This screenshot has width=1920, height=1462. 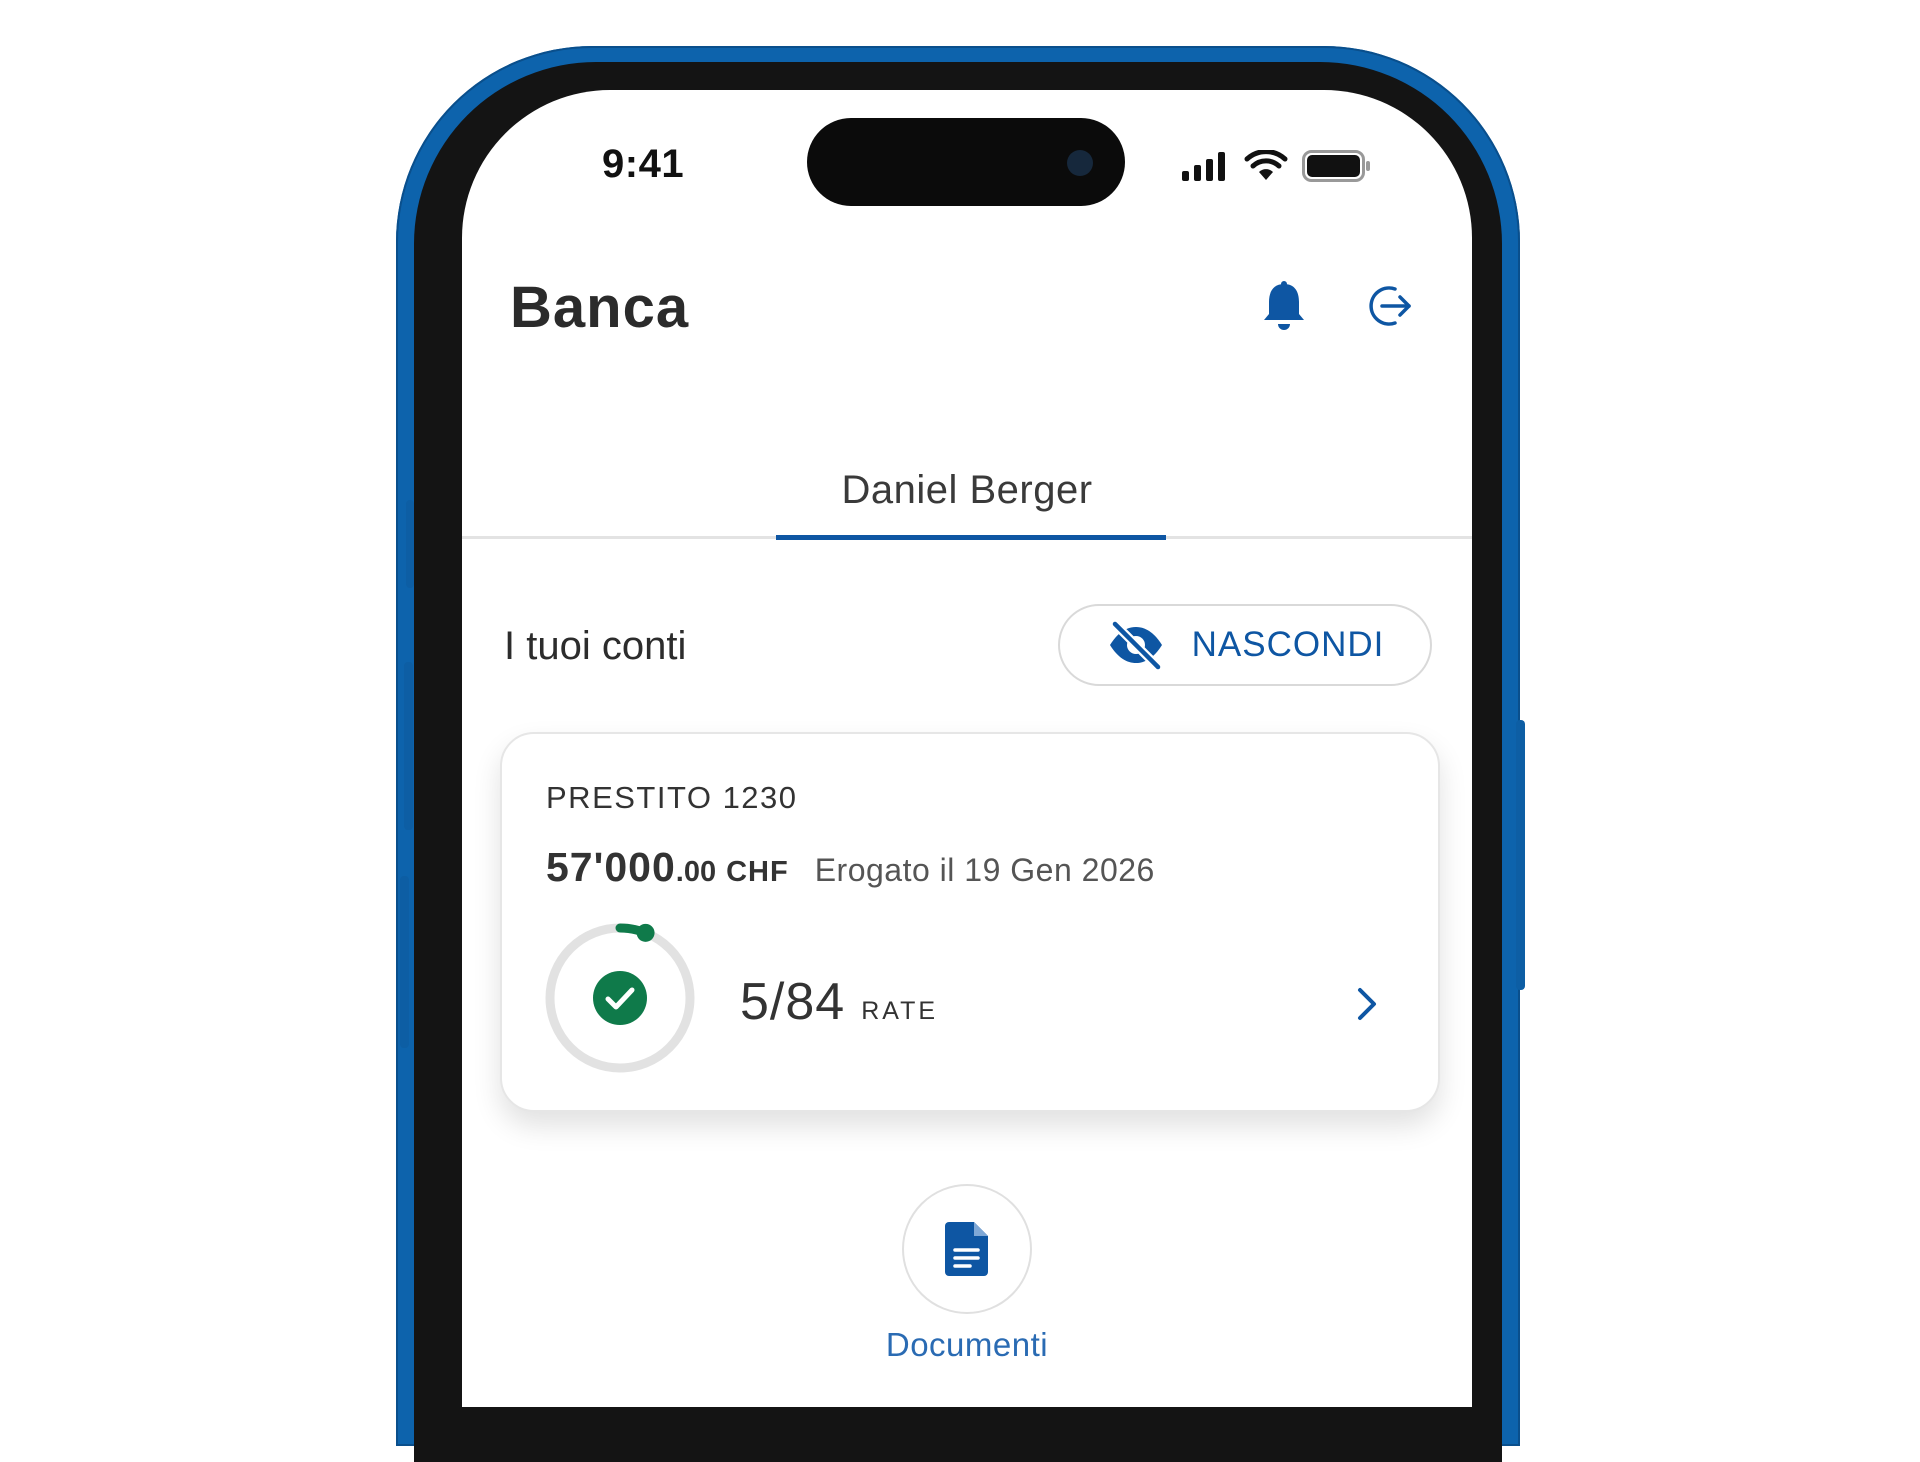 I want to click on camera-lens, so click(x=1080, y=163).